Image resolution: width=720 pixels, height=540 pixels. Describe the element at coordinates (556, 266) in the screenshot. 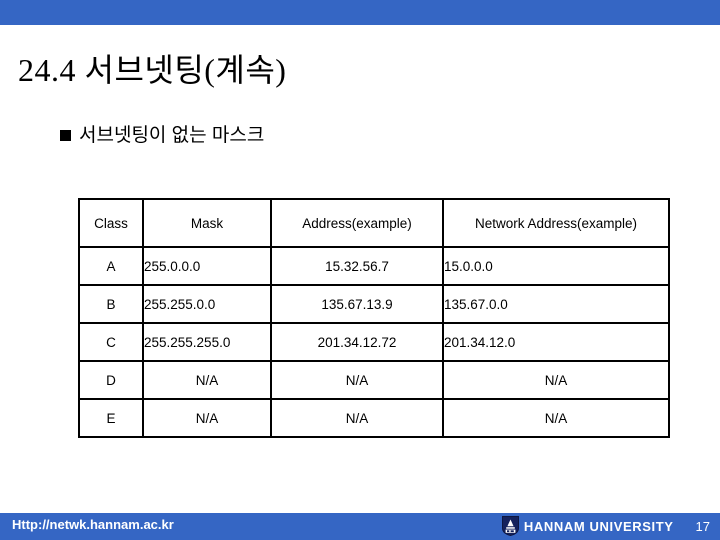

I see `cell-network: 15.0.0.0` at that location.